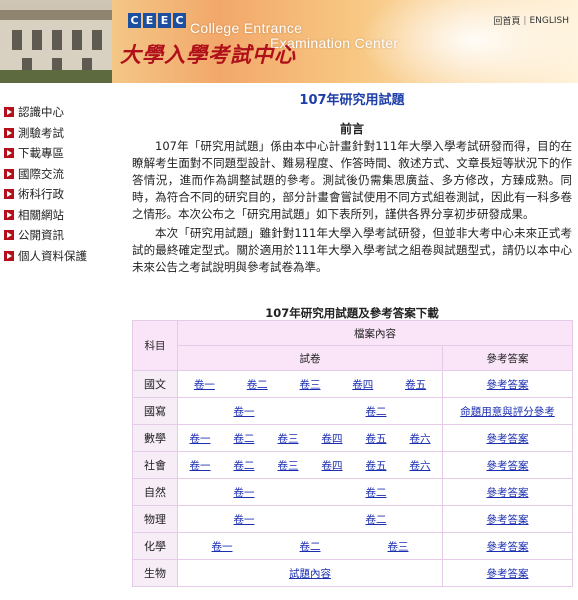 Image resolution: width=578 pixels, height=600 pixels. I want to click on sidebar-item-about: 認識中心, so click(59, 112).